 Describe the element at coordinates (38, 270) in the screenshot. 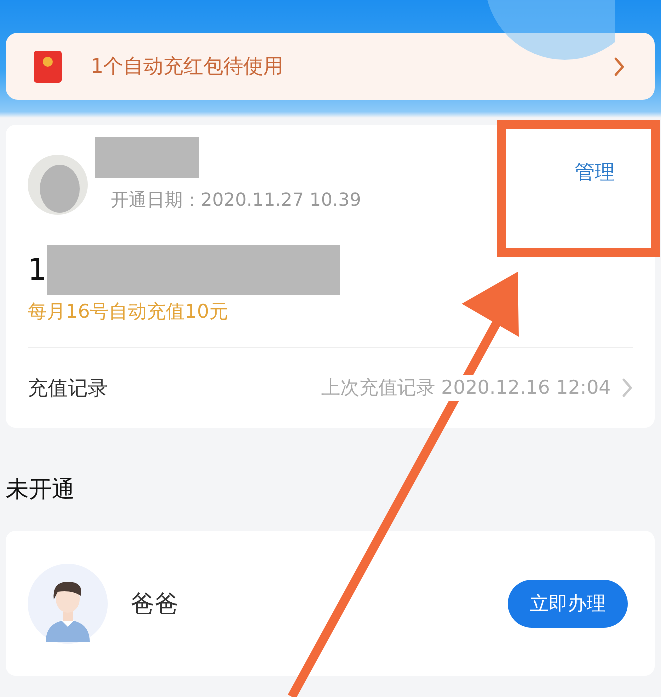

I see `phone-number: 1` at that location.